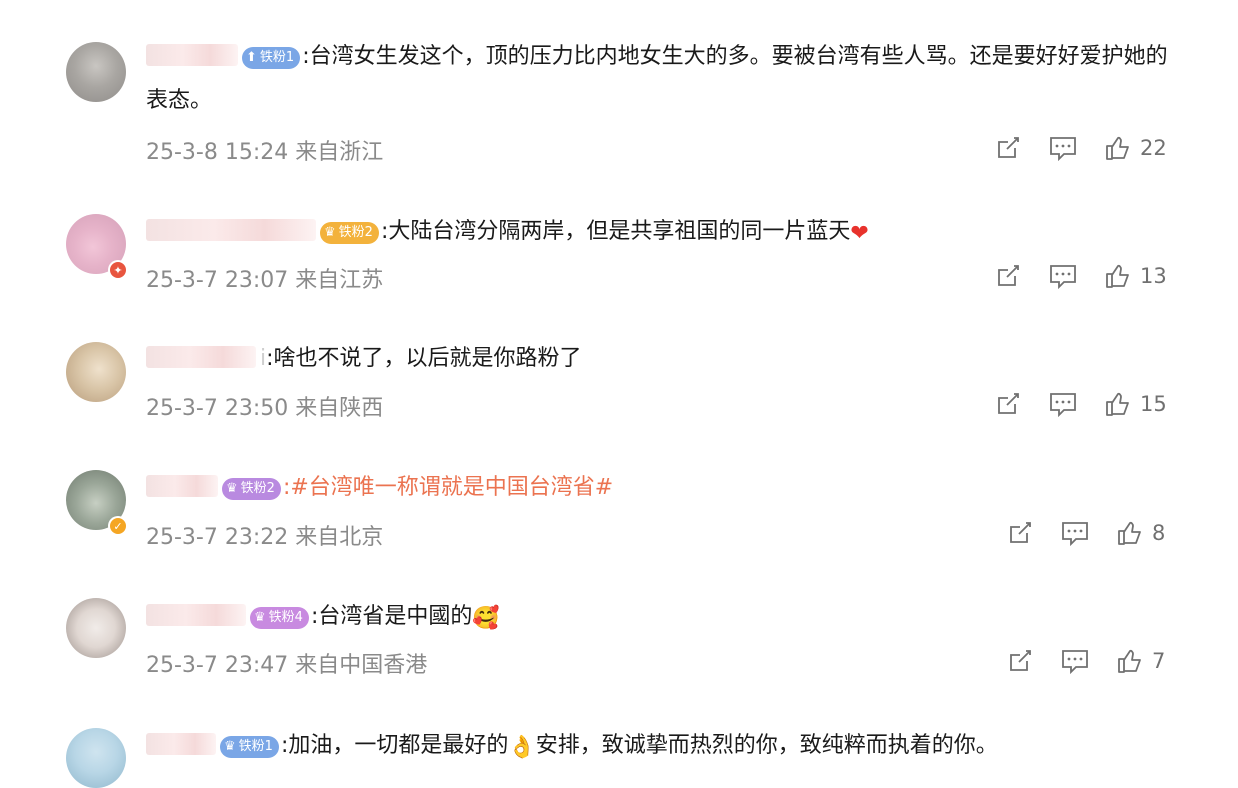 This screenshot has height=788, width=1238. I want to click on verified-badge: ✓, so click(118, 526).